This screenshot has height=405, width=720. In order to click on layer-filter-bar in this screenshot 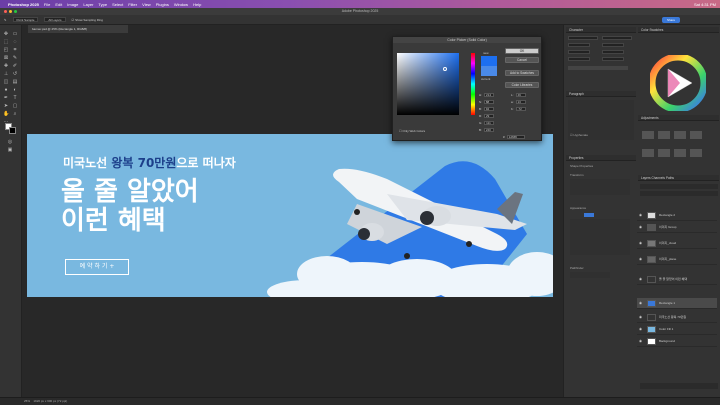, I will do `click(679, 186)`.